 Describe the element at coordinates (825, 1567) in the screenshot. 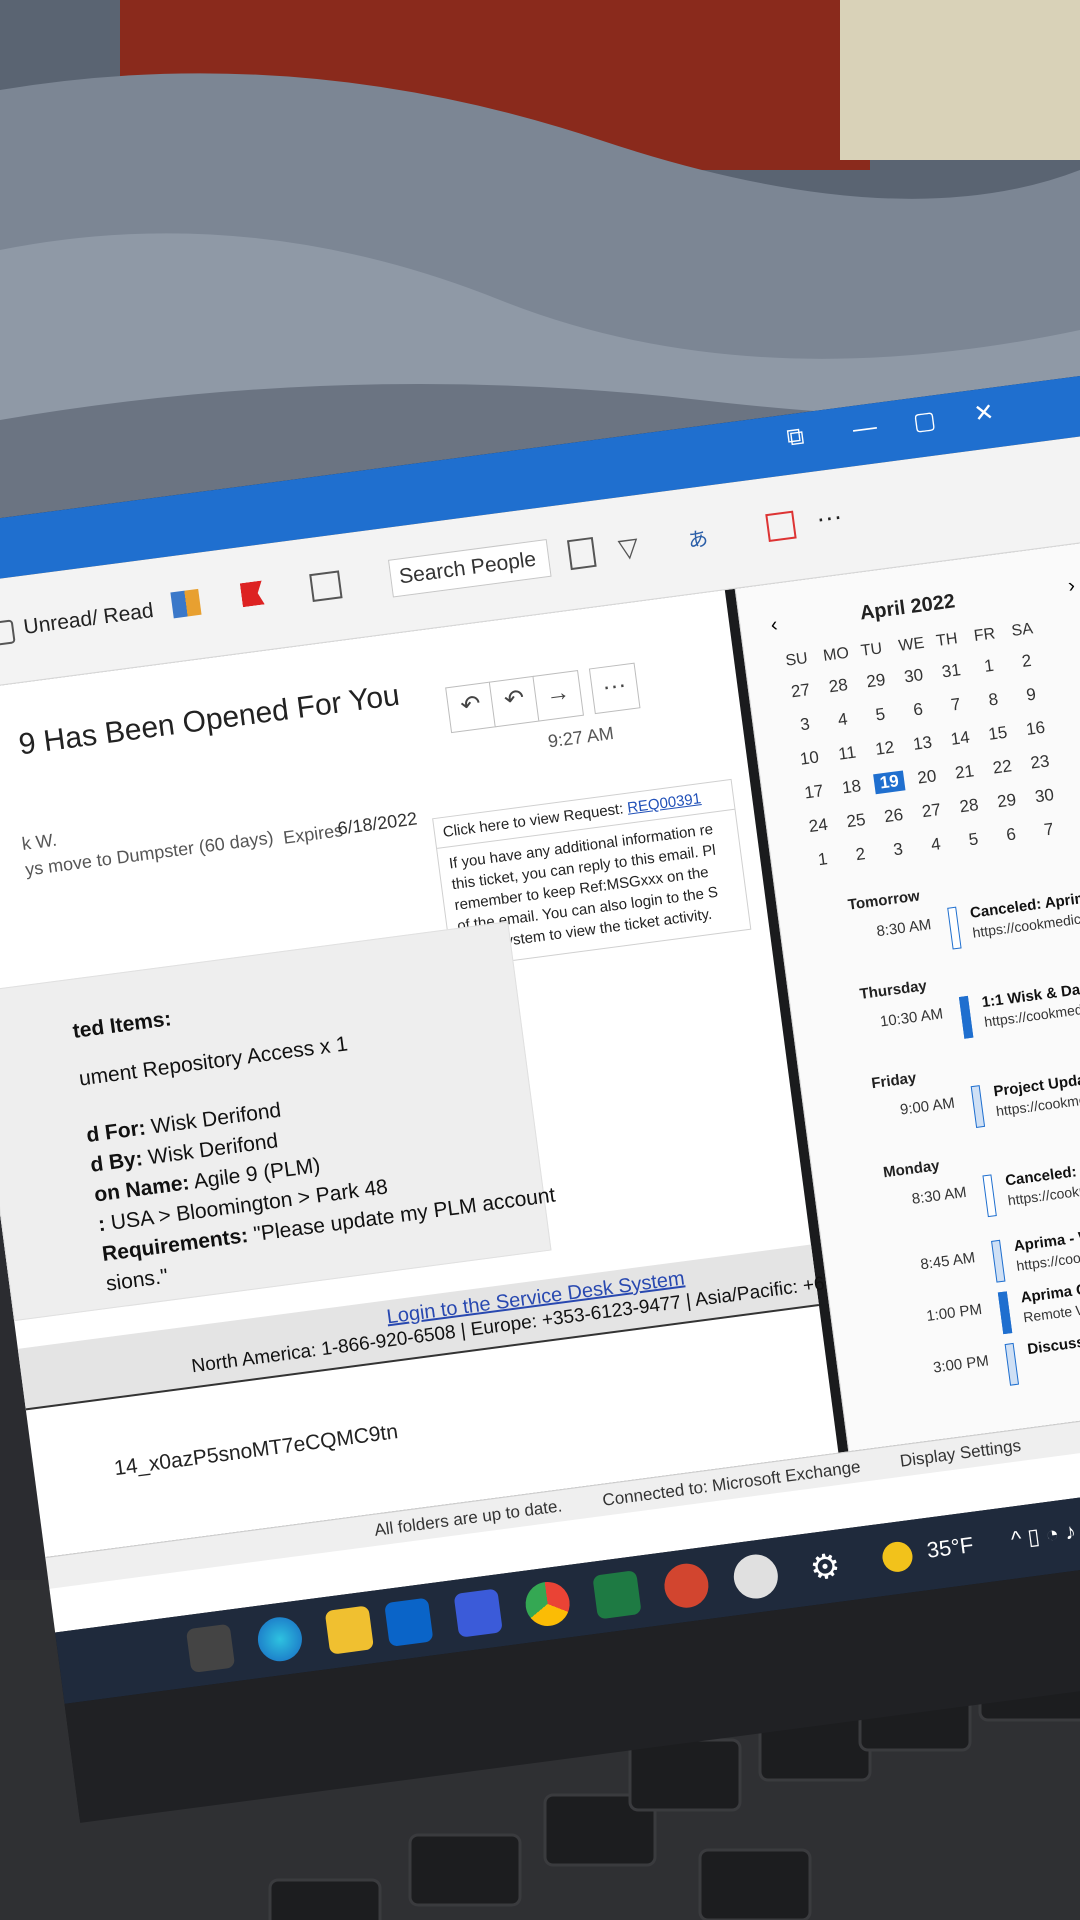

I see `settings-gear-icon: ⚙` at that location.